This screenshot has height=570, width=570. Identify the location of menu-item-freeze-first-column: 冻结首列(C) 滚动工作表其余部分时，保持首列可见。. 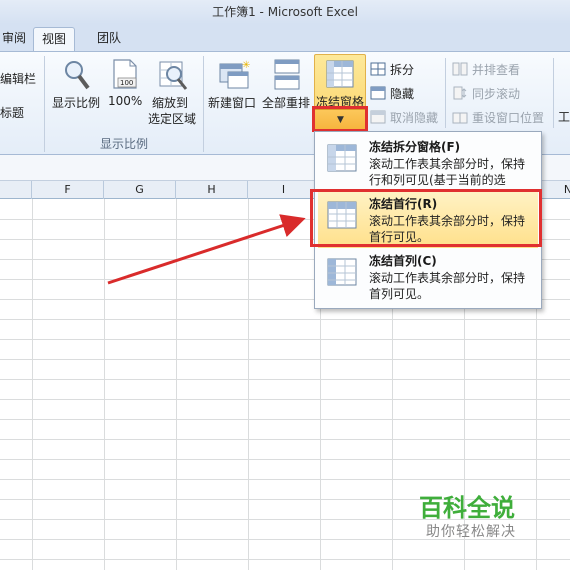
(428, 277).